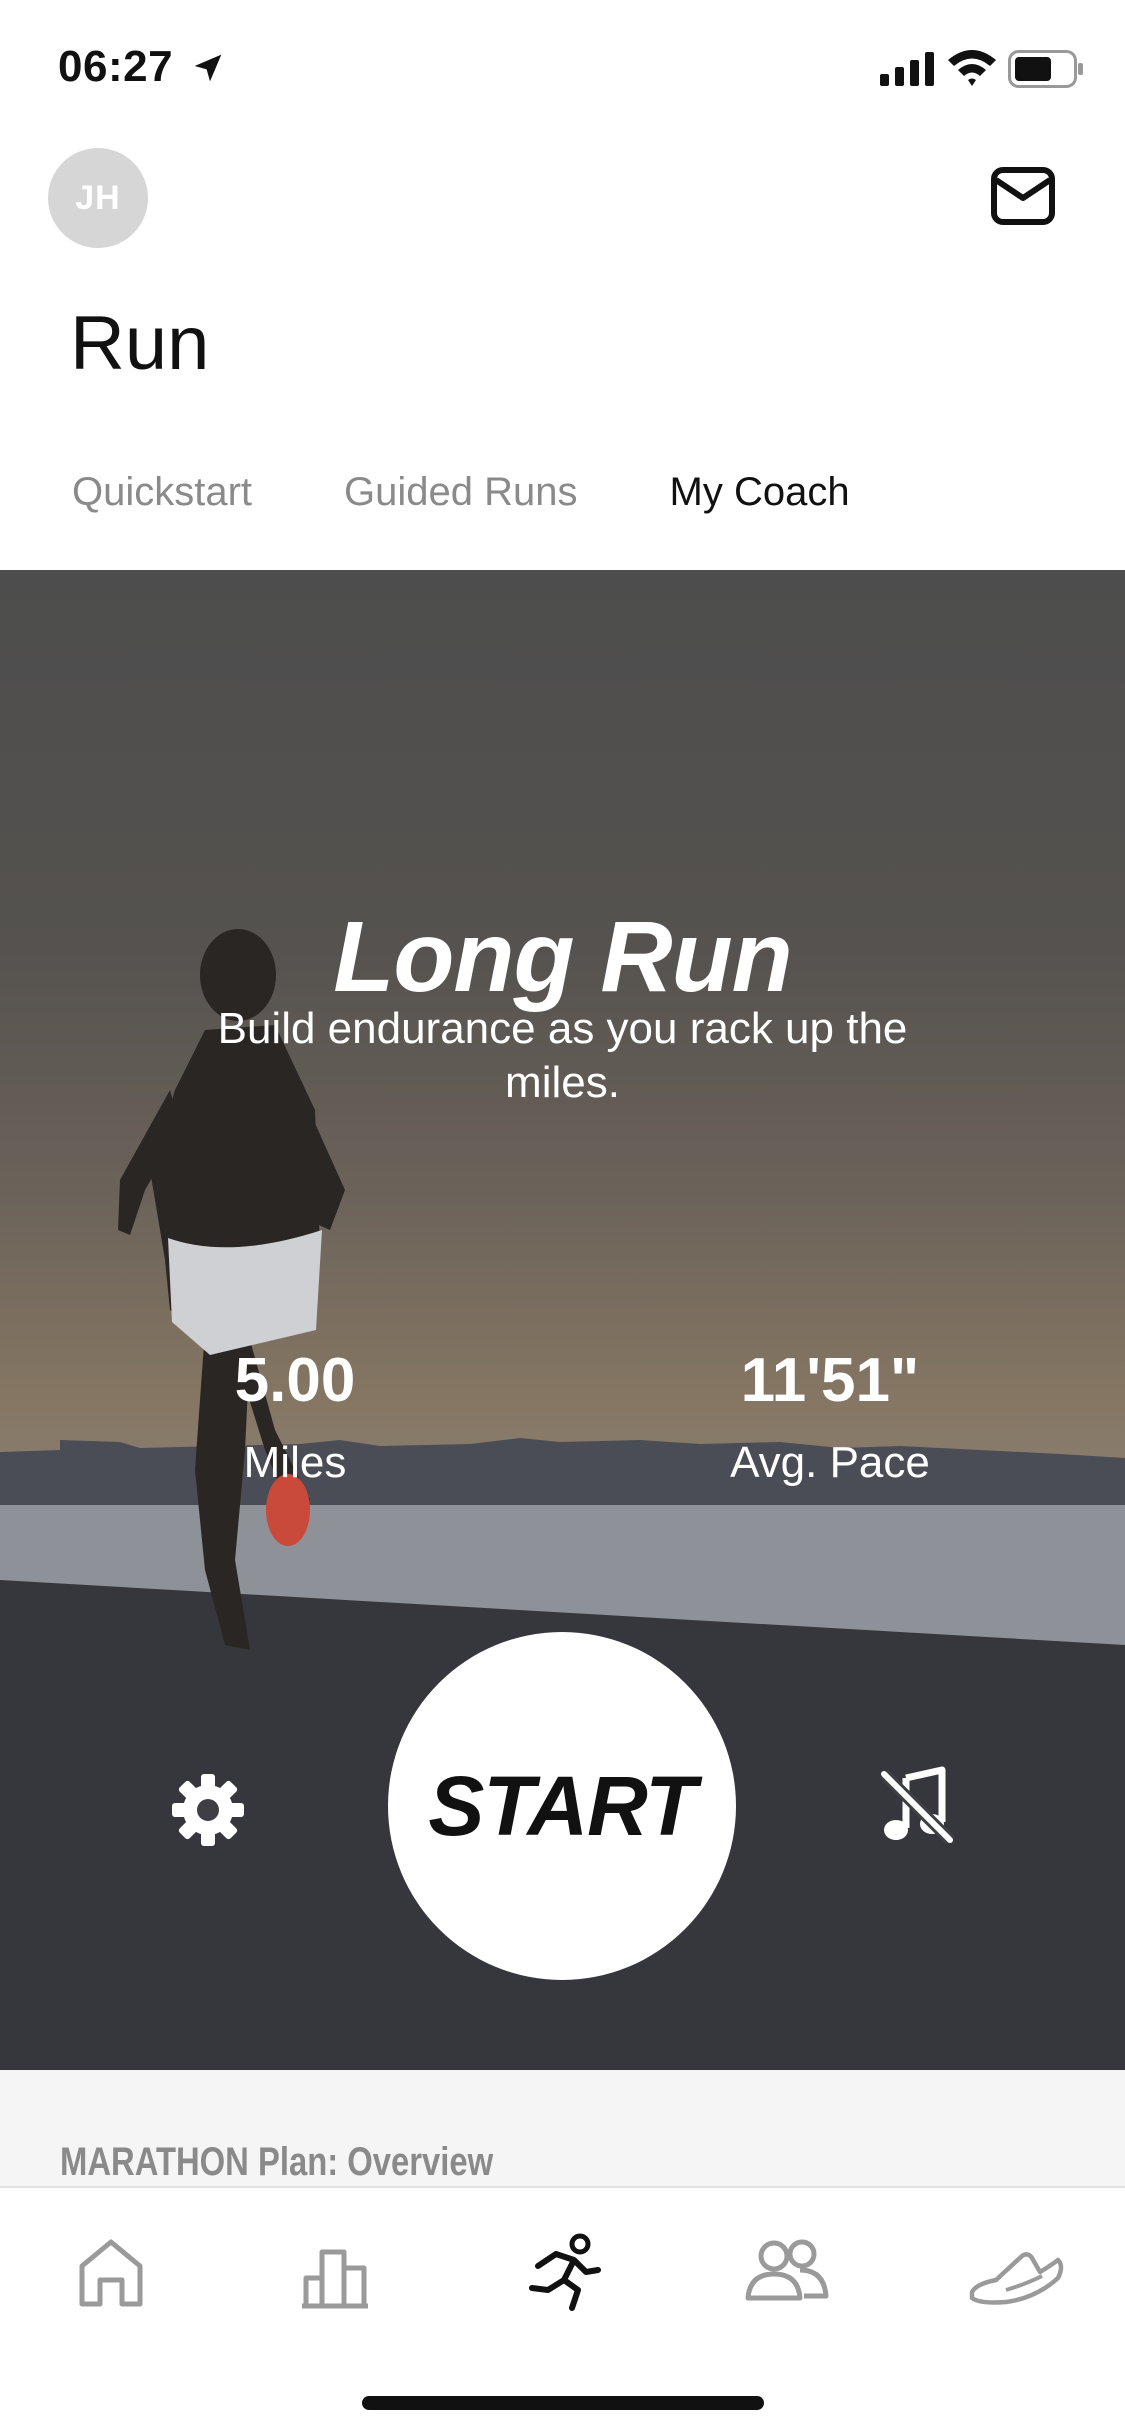 The width and height of the screenshot is (1125, 2436). What do you see at coordinates (787, 2272) in the screenshot?
I see `club-icon` at bounding box center [787, 2272].